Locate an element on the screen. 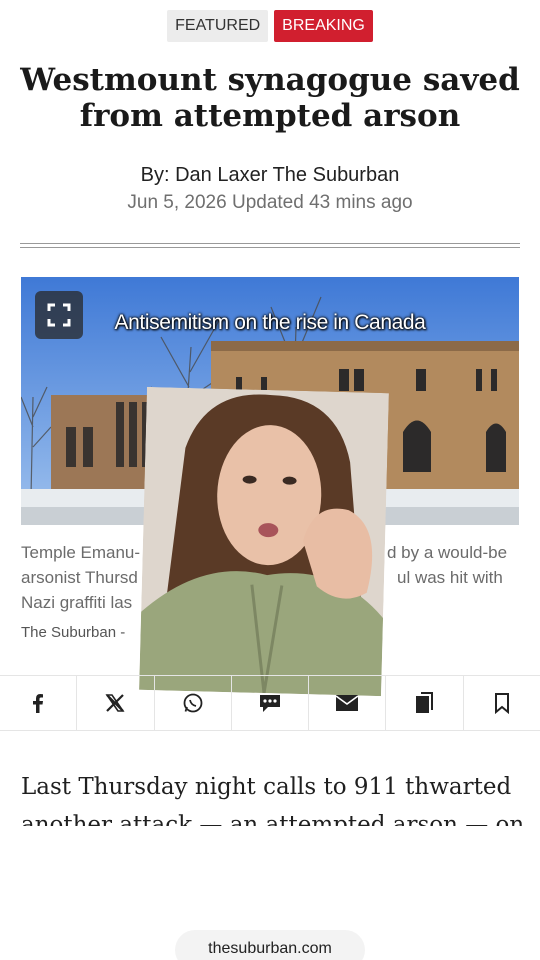  bookmark-button is located at coordinates (502, 703).